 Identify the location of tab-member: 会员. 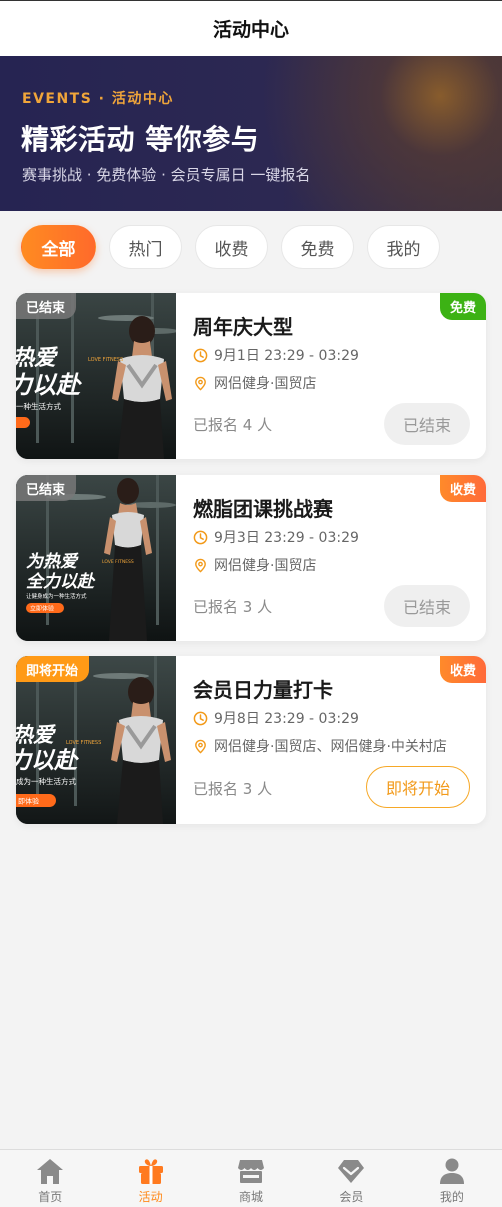
(351, 1178).